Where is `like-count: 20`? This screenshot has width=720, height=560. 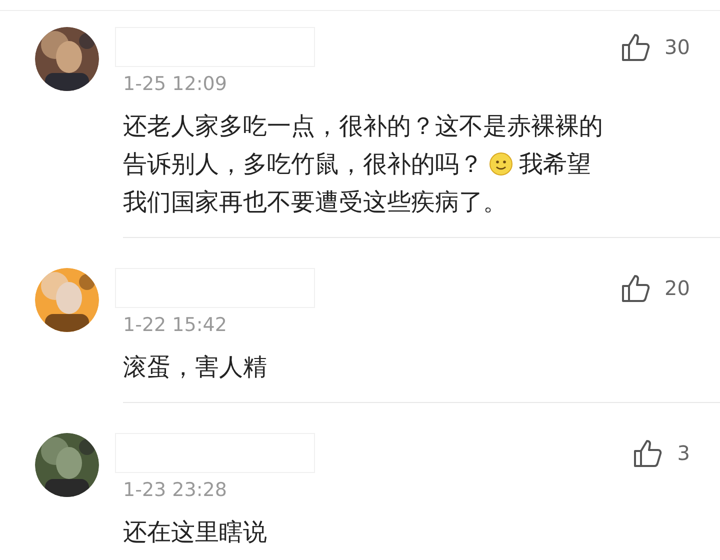
like-count: 20 is located at coordinates (677, 288).